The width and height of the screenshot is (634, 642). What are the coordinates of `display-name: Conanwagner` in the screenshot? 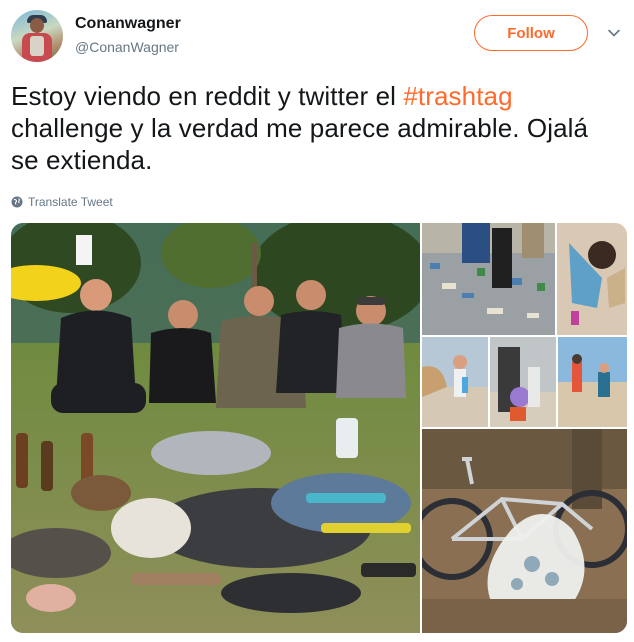 It's located at (128, 24).